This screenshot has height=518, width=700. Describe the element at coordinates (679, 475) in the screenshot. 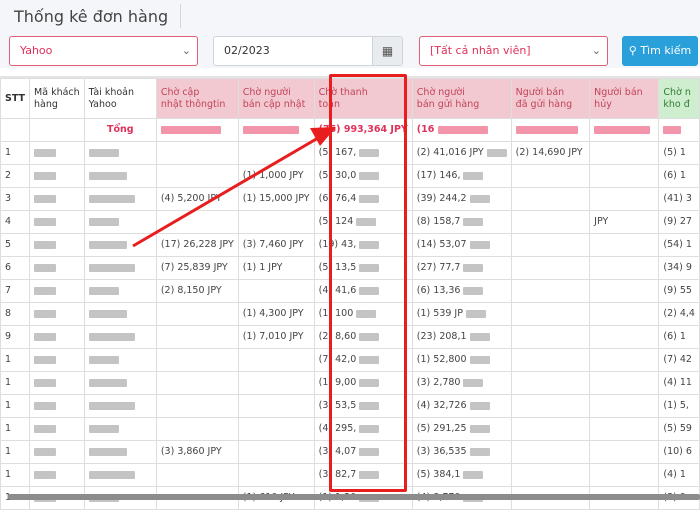

I see `cell-warehouse: (4) 1` at that location.